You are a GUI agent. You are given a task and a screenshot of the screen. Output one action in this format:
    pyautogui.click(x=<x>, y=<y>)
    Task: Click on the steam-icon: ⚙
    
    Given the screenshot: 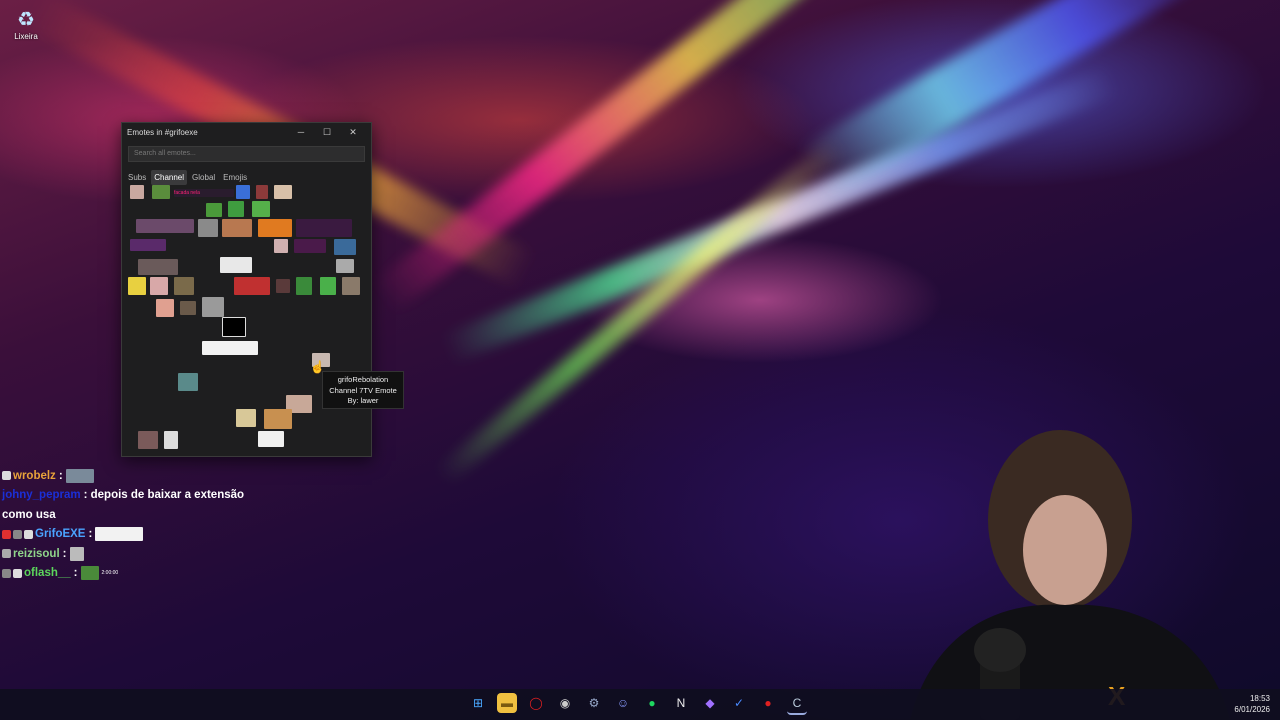 What is the action you would take?
    pyautogui.click(x=594, y=703)
    